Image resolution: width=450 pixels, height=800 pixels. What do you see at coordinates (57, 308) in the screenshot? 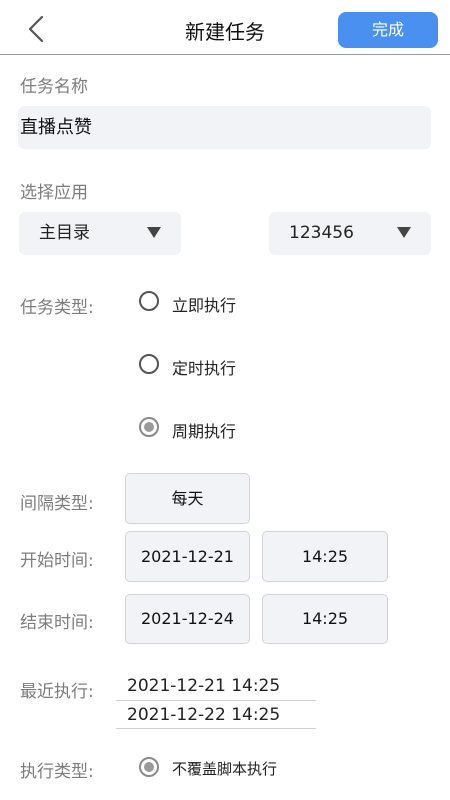
I see `task-type-label: 任务类型:` at bounding box center [57, 308].